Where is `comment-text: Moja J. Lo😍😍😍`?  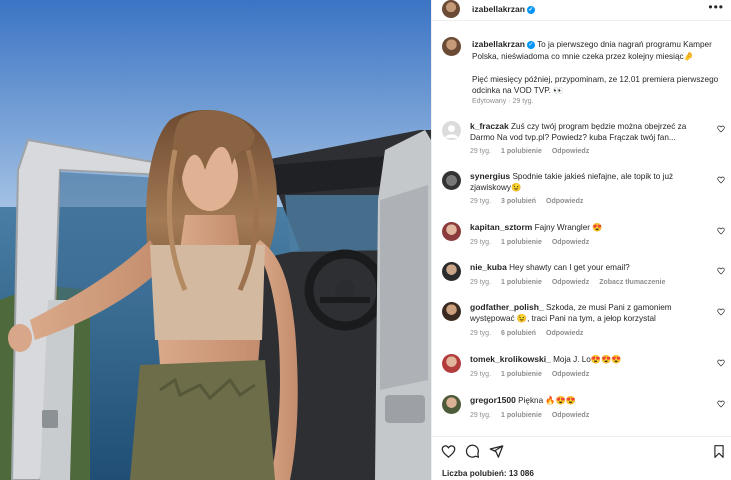
comment-text: Moja J. Lo😍😍😍 is located at coordinates (587, 359).